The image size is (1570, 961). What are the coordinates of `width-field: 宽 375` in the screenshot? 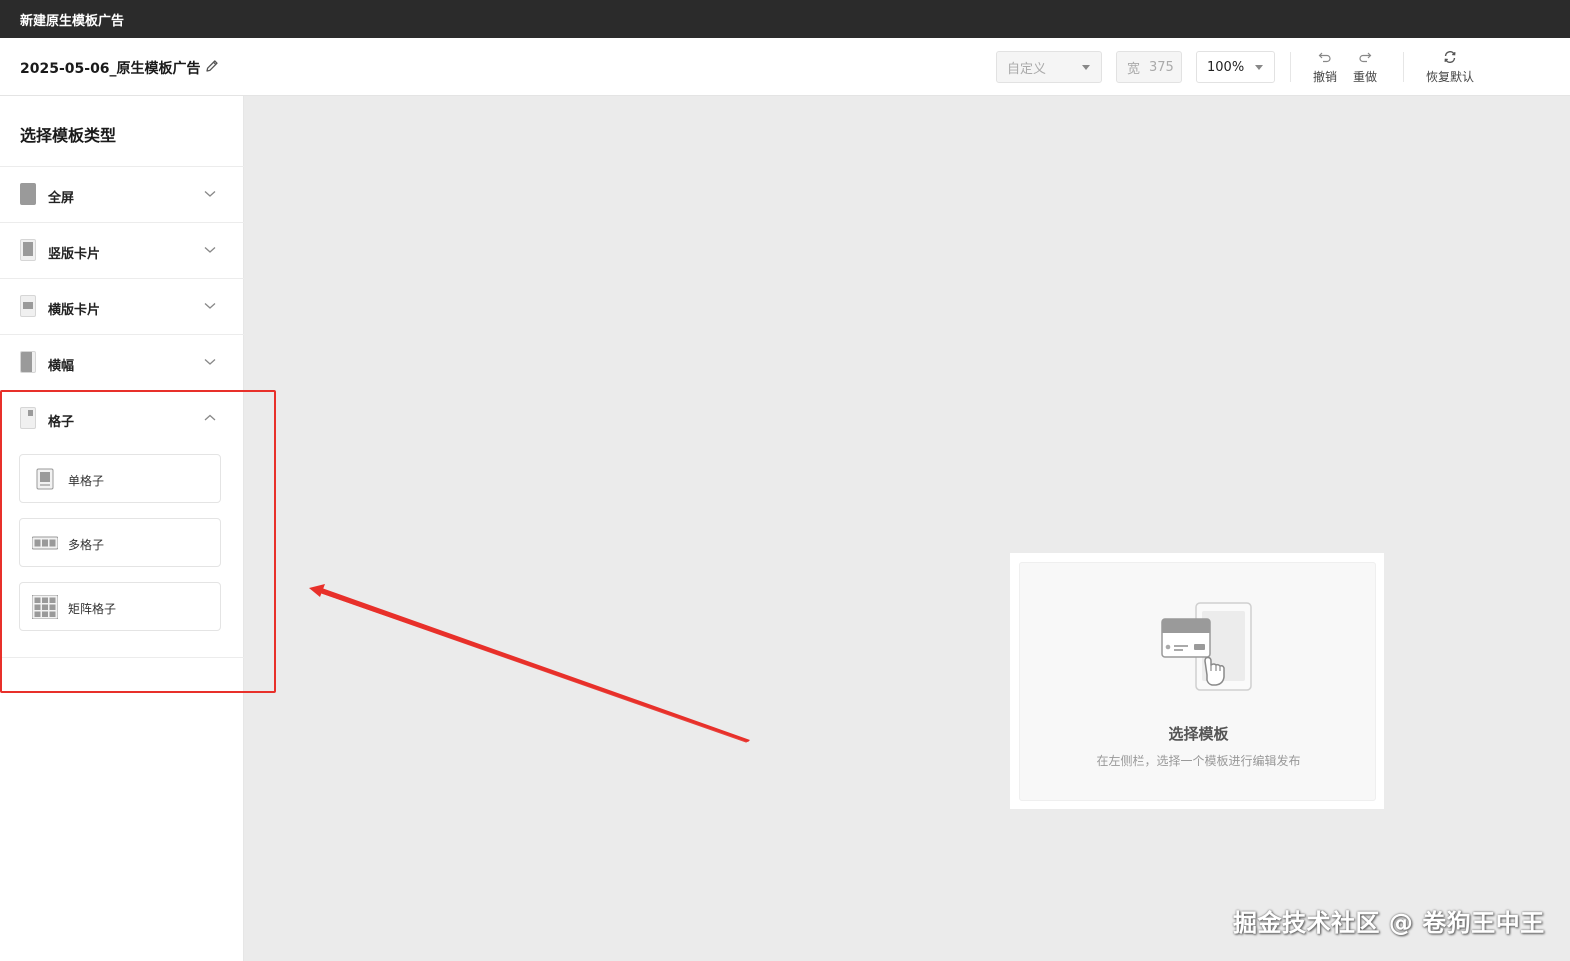 It's located at (1149, 67).